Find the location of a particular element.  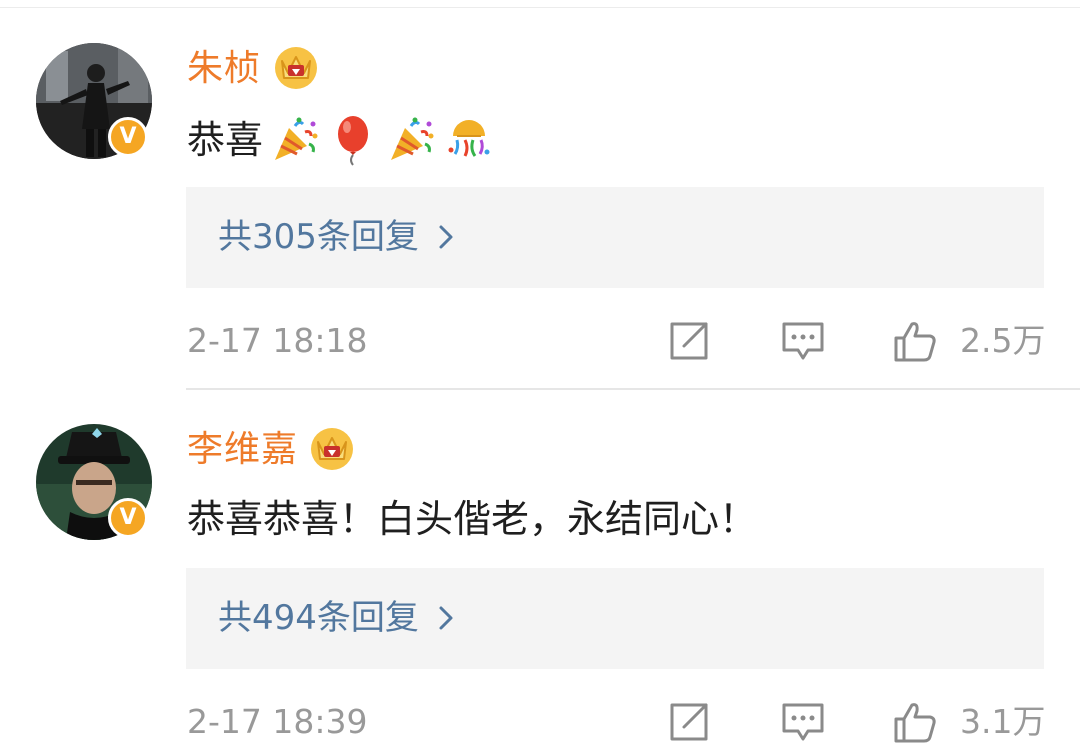

comment-text: 恭喜恭喜！白头偕老，永结同心！ is located at coordinates (472, 519).